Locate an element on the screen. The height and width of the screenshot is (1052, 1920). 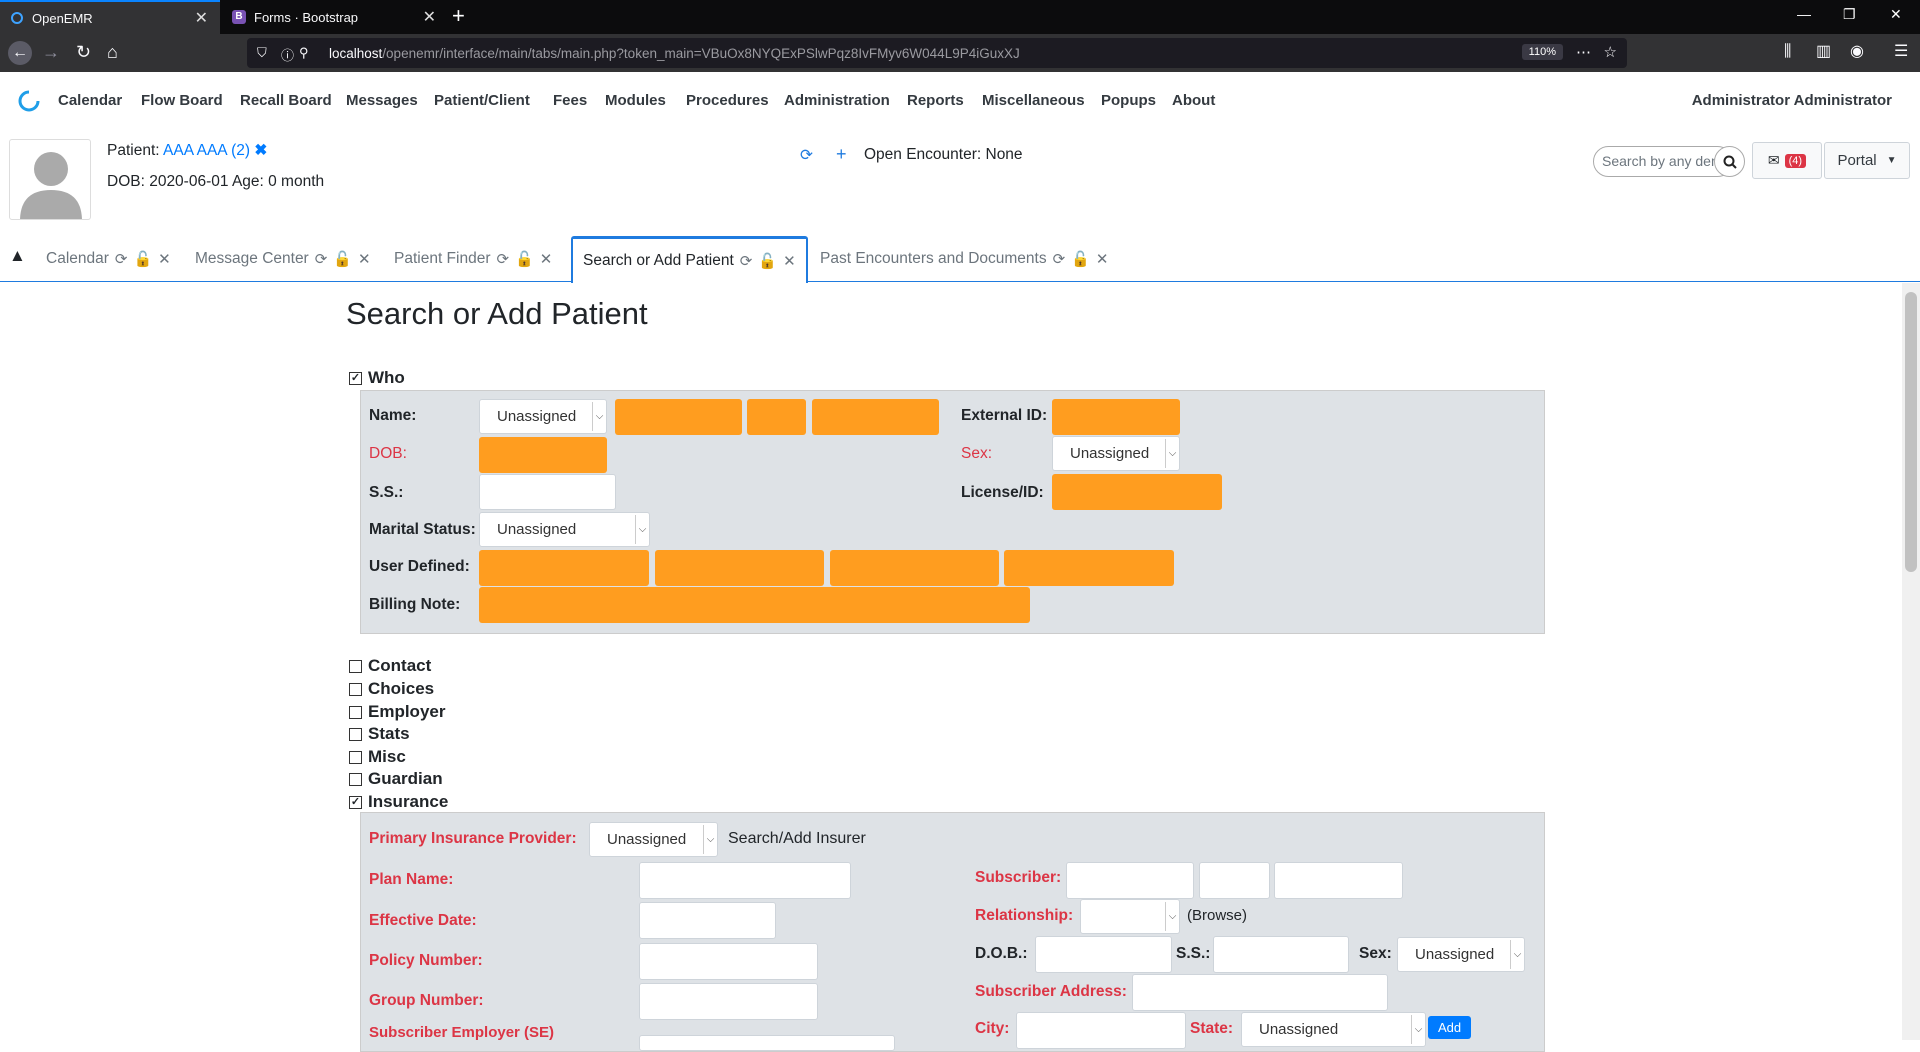
reload-icon: ↻ is located at coordinates (83, 52).